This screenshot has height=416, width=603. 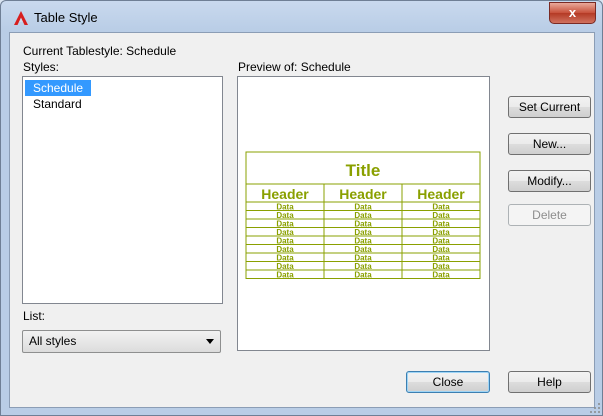 I want to click on chevron-down-icon, so click(x=210, y=341).